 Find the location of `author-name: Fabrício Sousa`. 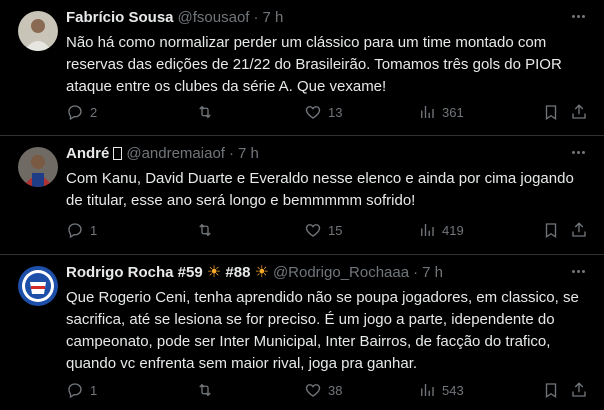

author-name: Fabrício Sousa is located at coordinates (120, 17).